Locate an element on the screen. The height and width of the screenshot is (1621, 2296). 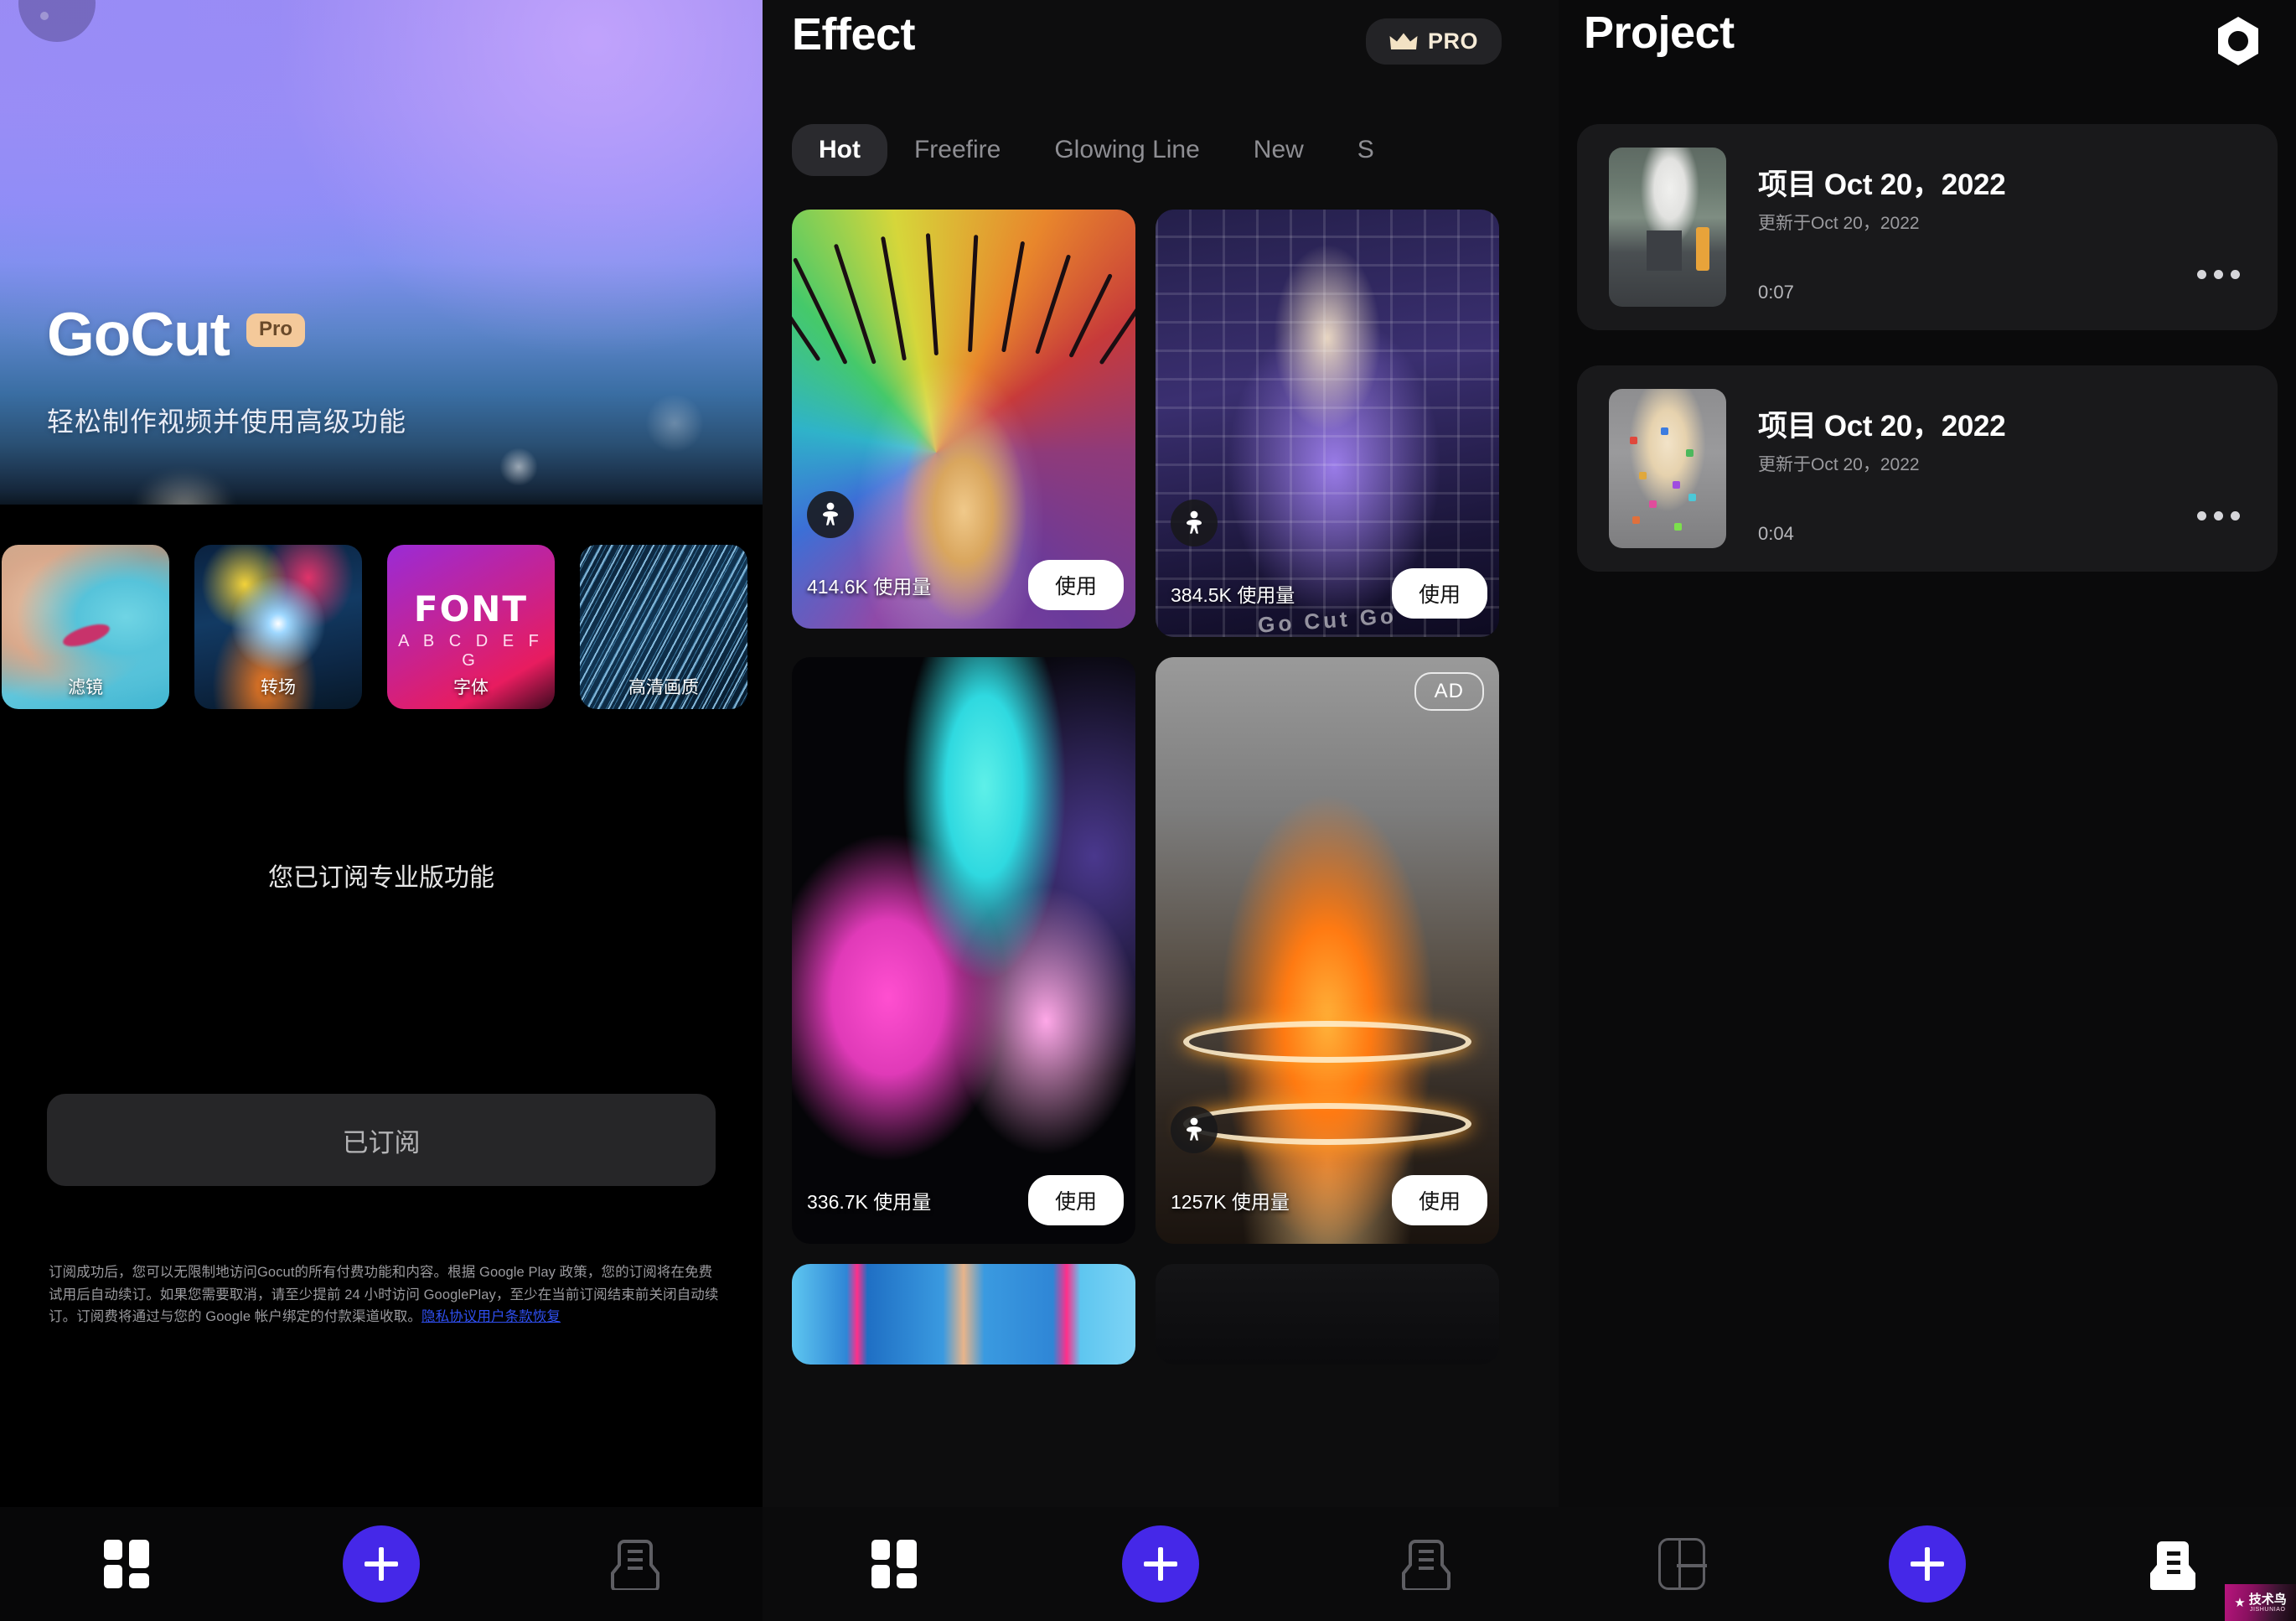
subscribe-button: 已订阅 is located at coordinates (382, 1140).